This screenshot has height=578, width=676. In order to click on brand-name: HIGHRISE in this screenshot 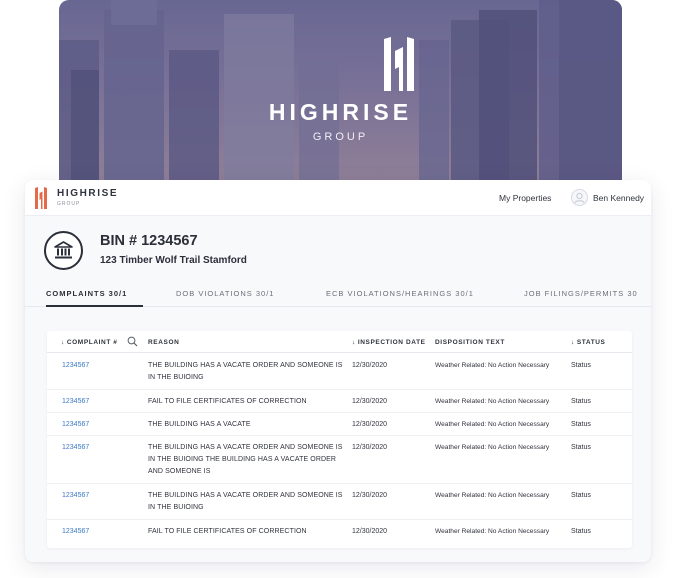, I will do `click(87, 193)`.